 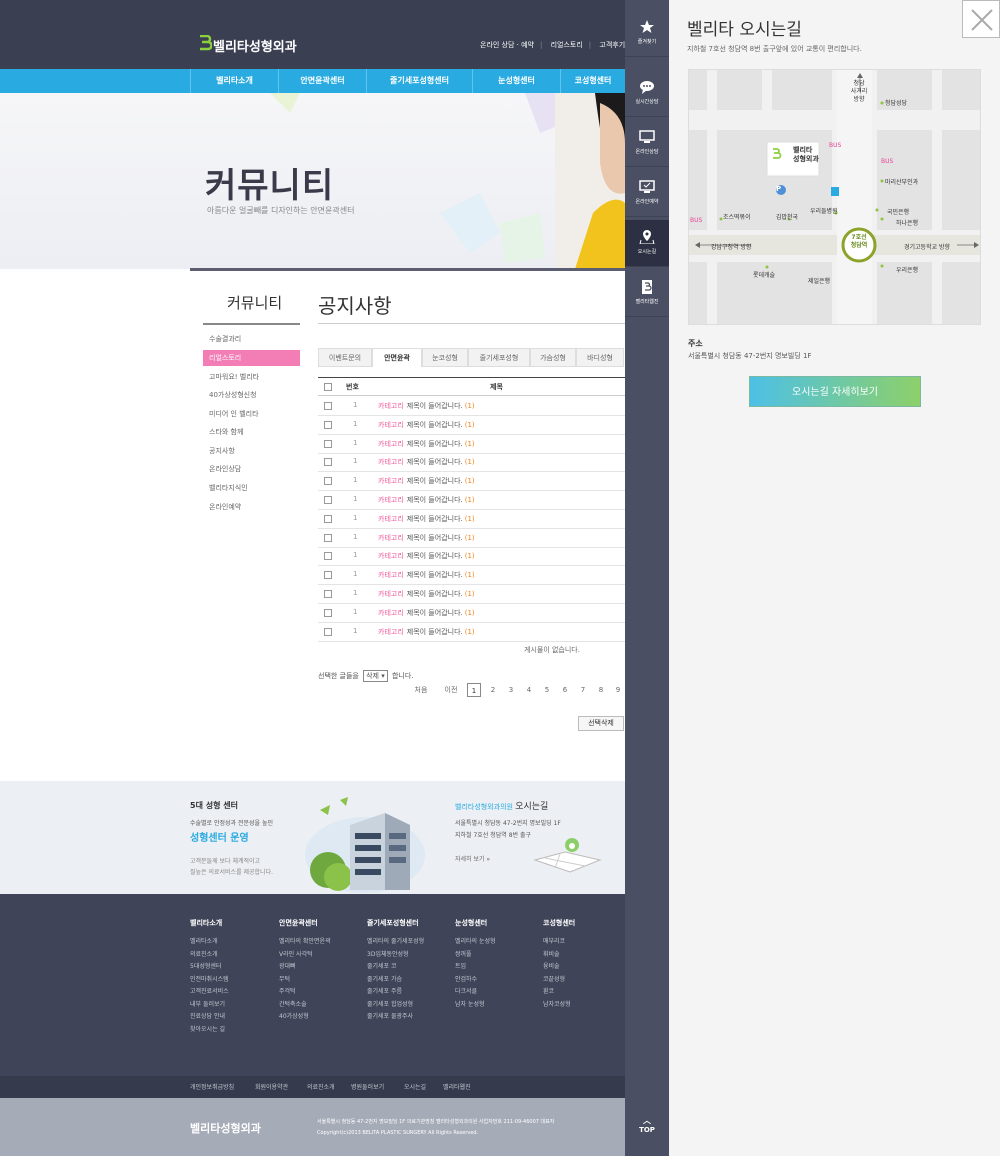 What do you see at coordinates (474, 690) in the screenshot?
I see `pagination-page: 1` at bounding box center [474, 690].